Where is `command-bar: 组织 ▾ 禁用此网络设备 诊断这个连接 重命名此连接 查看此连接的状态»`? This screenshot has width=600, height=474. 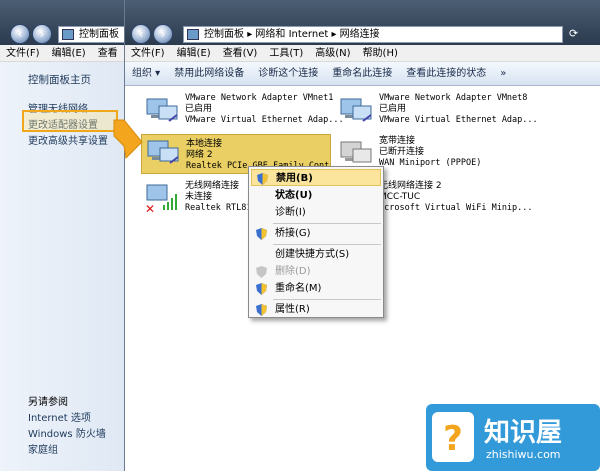 command-bar: 组织 ▾ 禁用此网络设备 诊断这个连接 重命名此连接 查看此连接的状态» is located at coordinates (362, 74).